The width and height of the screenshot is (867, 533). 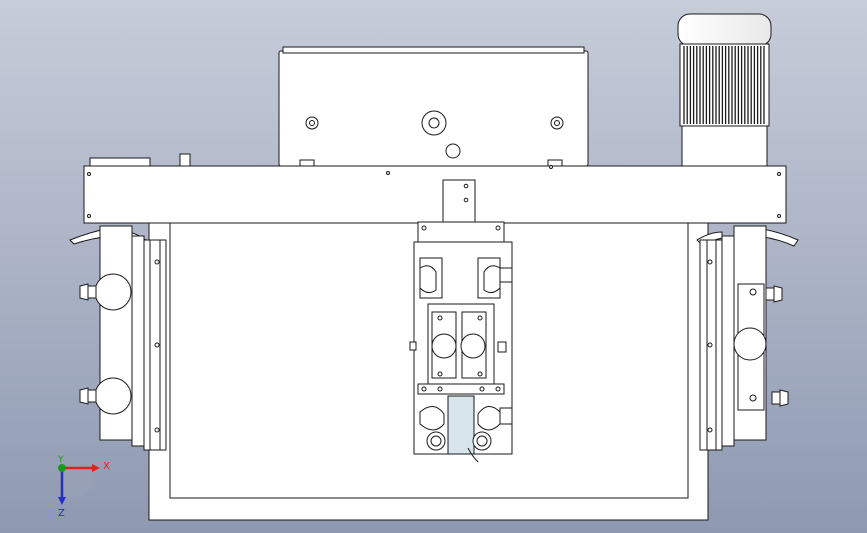 I want to click on control-box, so click(x=433, y=106).